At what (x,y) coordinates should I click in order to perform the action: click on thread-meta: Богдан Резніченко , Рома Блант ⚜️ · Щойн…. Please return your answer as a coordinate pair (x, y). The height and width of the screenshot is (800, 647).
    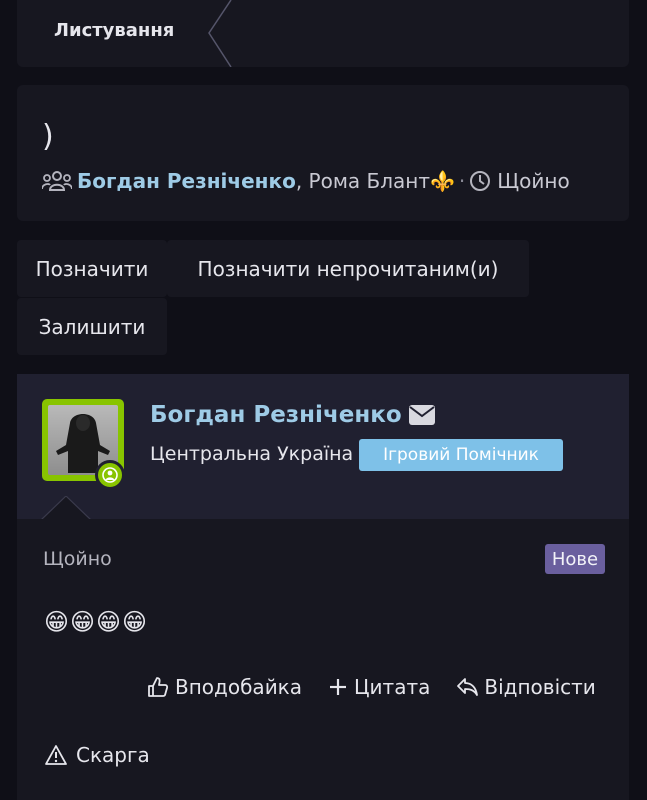
    Looking at the image, I should click on (306, 181).